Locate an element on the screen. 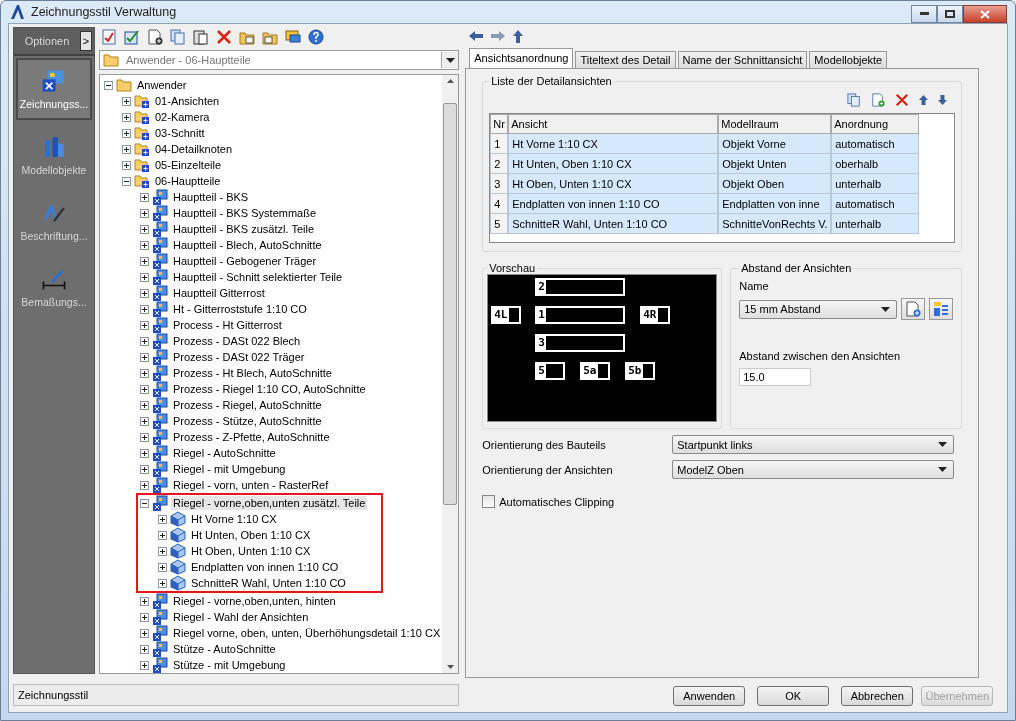 This screenshot has width=1016, height=721. tree-item: Ht - Gitterroststufe 1:10 CO is located at coordinates (271, 309).